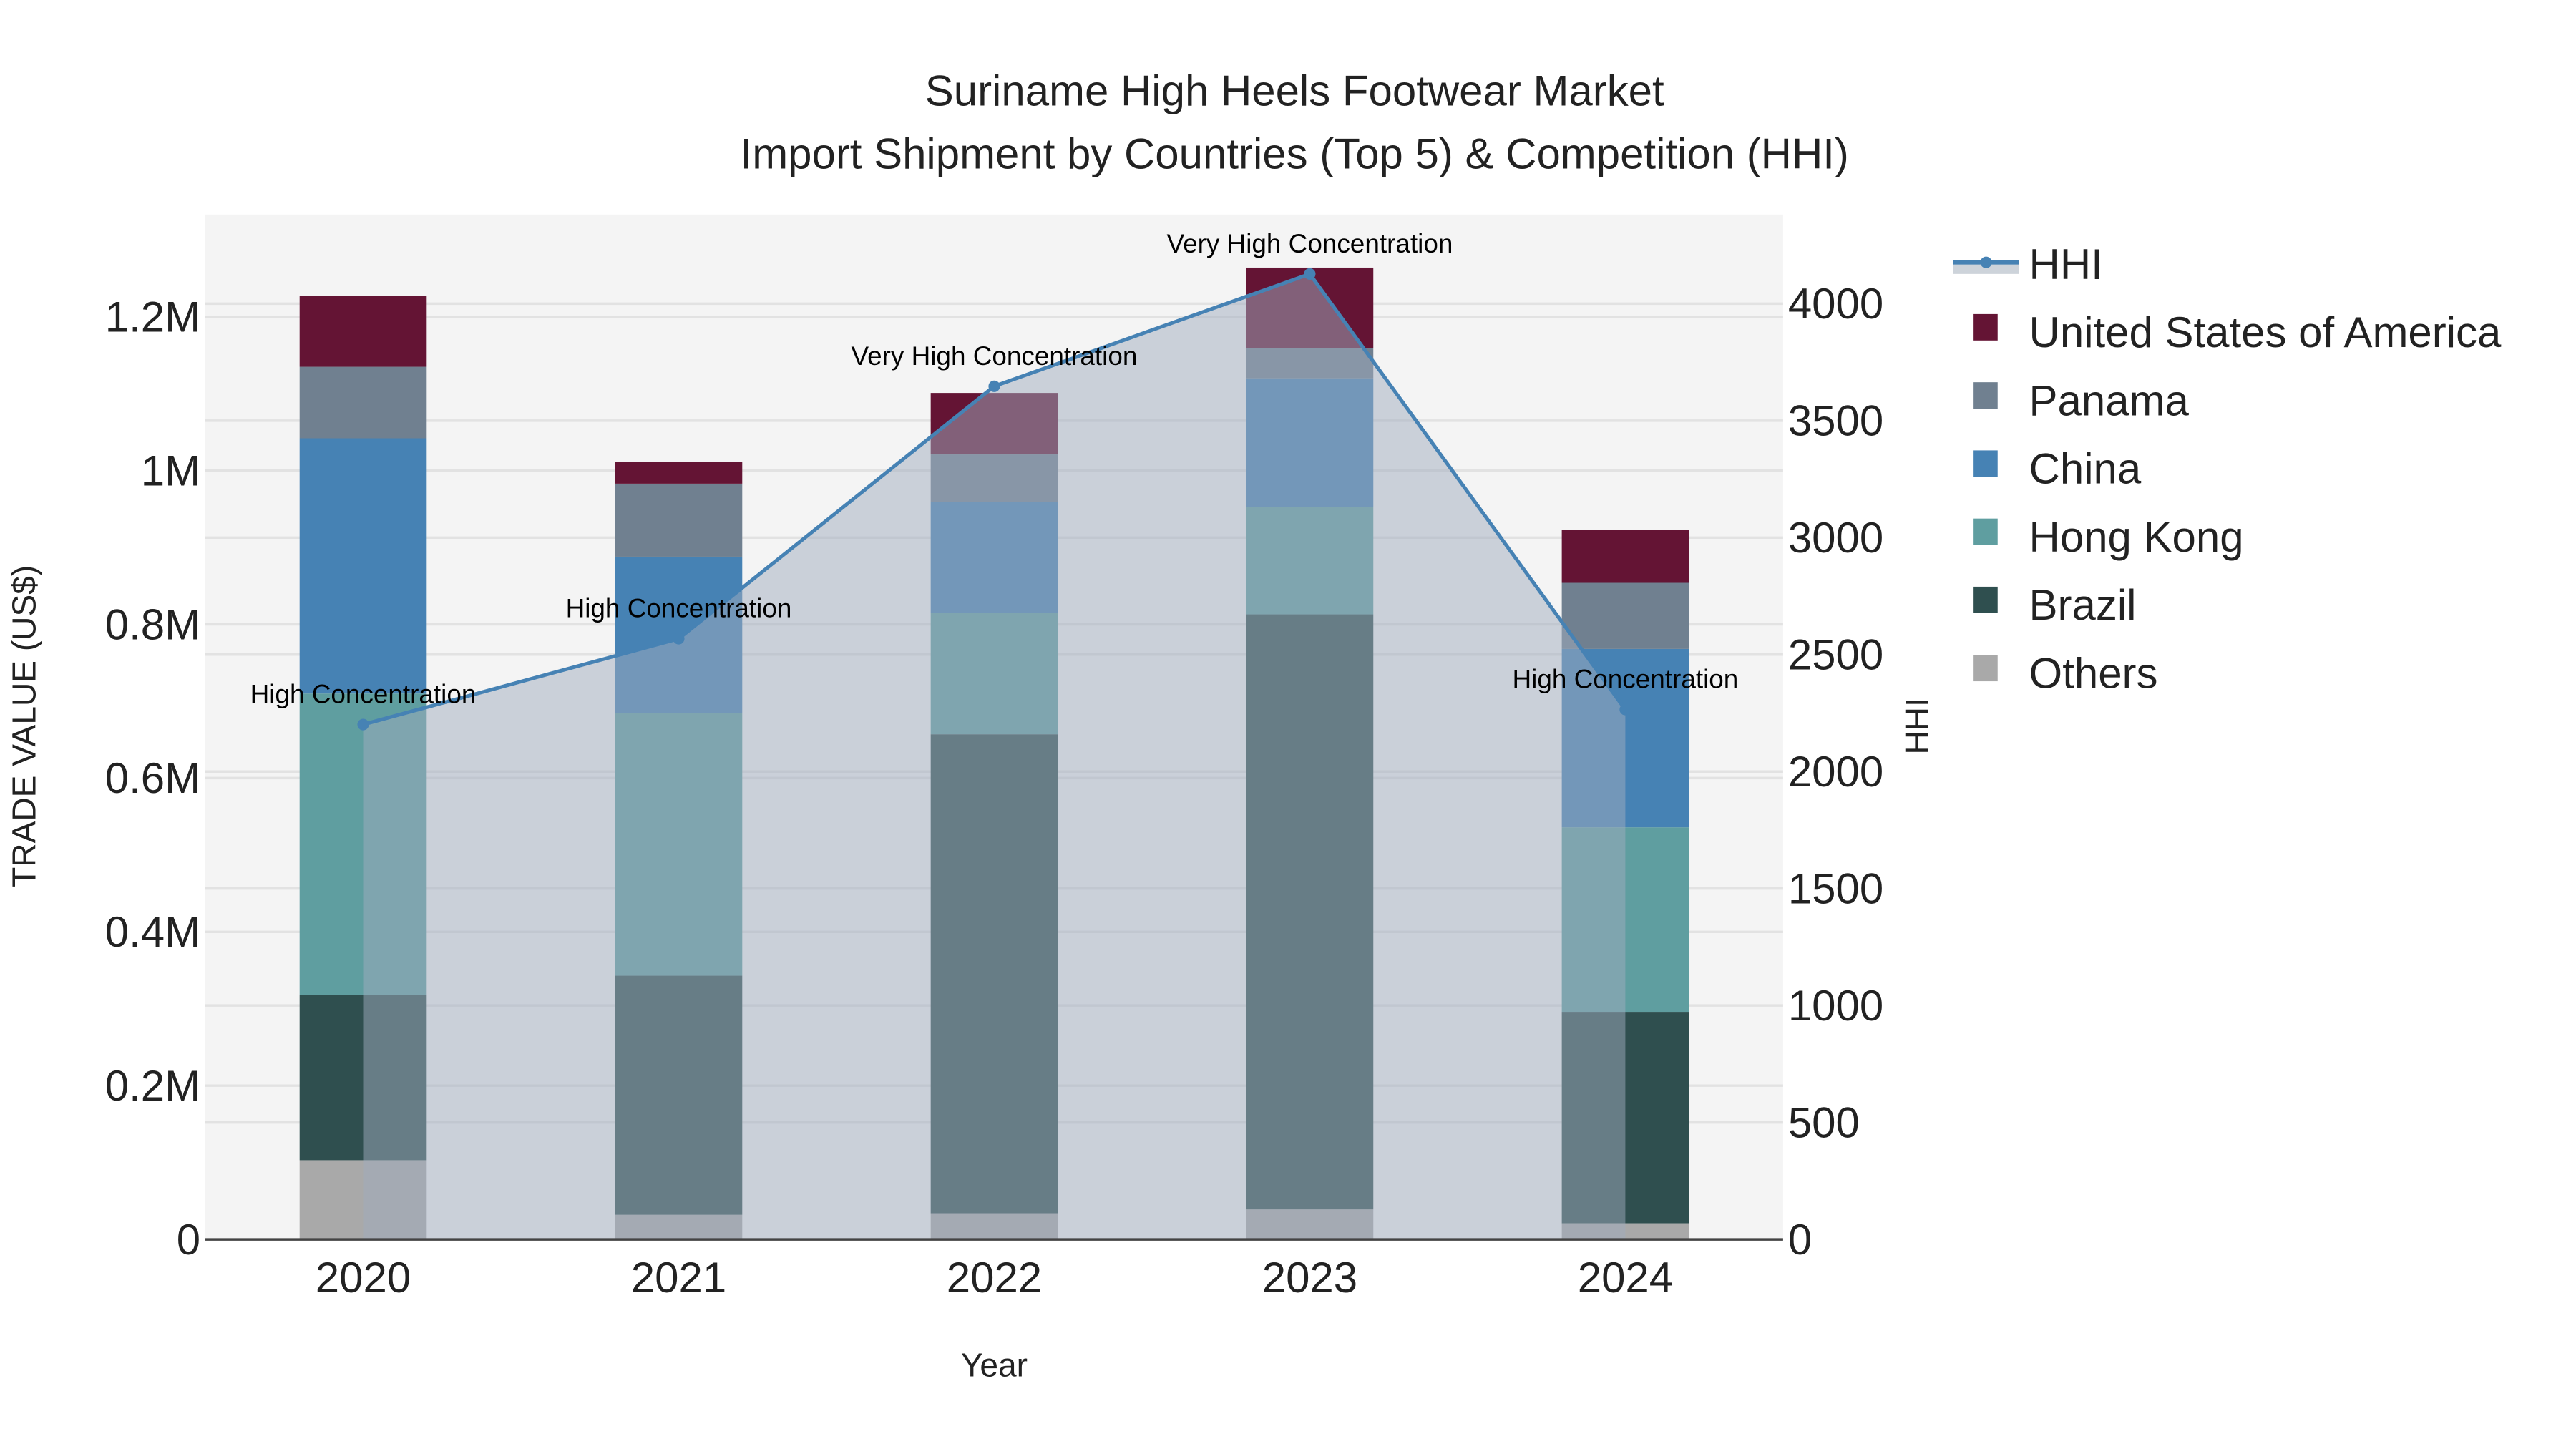 This screenshot has height=1449, width=2576. What do you see at coordinates (1625, 709) in the screenshot?
I see `hhi-point-2024` at bounding box center [1625, 709].